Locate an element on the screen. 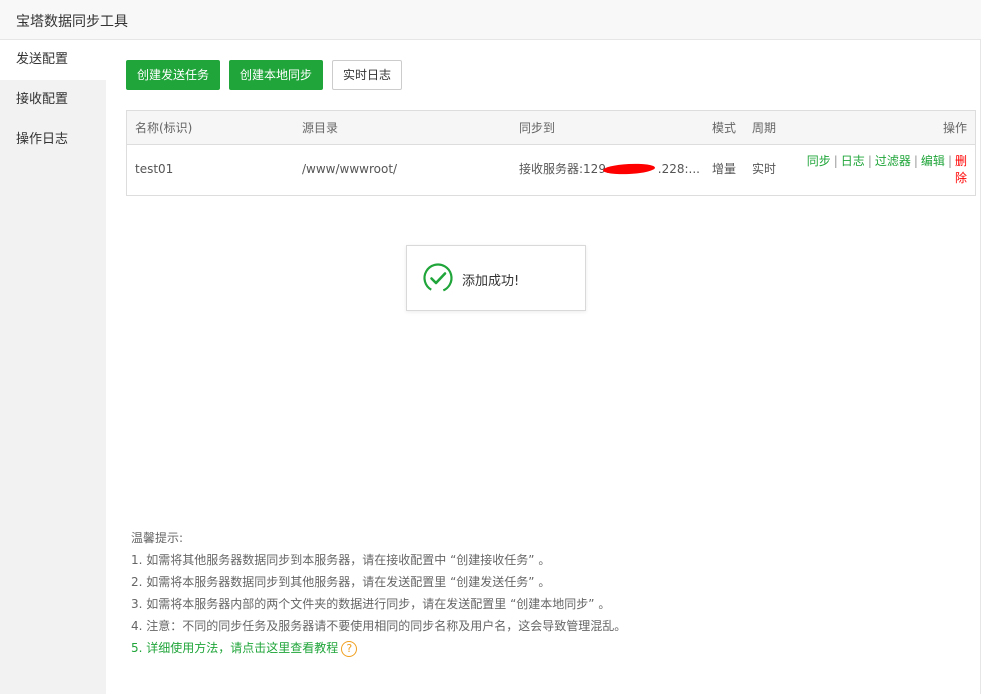  check-circle-icon is located at coordinates (438, 278).